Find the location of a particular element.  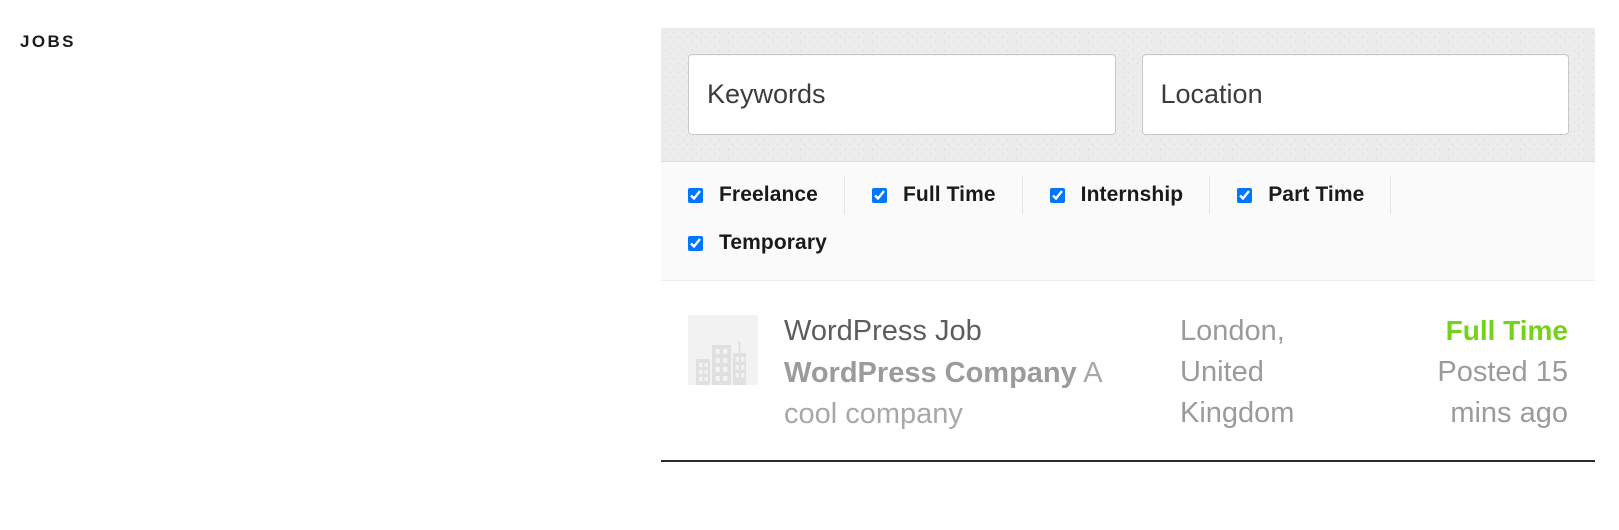

filter-internship-label: Internship is located at coordinates (1132, 194).